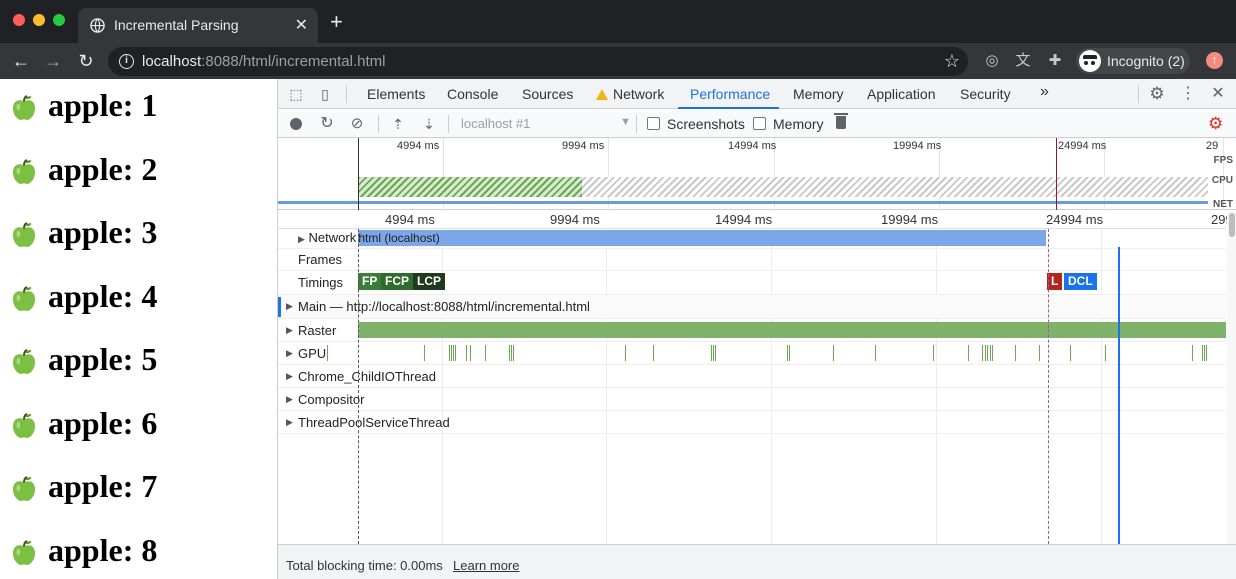  I want to click on back-arrow-icon: ←, so click(21, 61).